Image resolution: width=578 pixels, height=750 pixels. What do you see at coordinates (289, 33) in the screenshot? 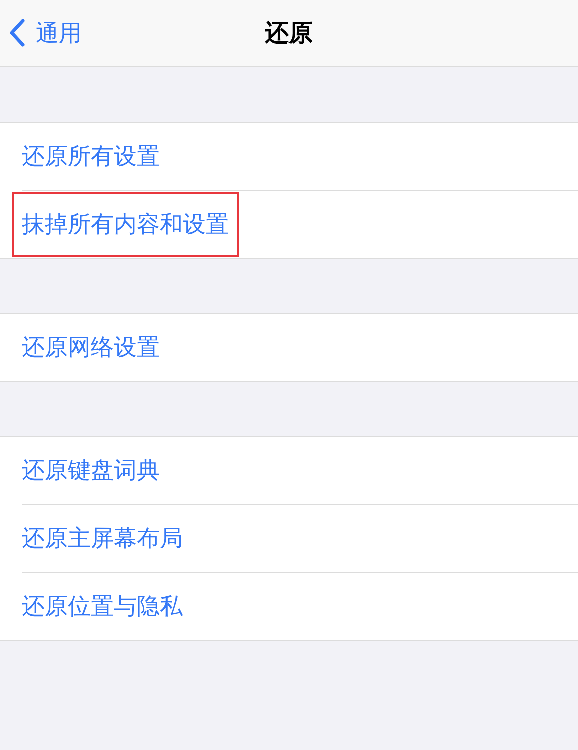
I see `page-title: 还原` at bounding box center [289, 33].